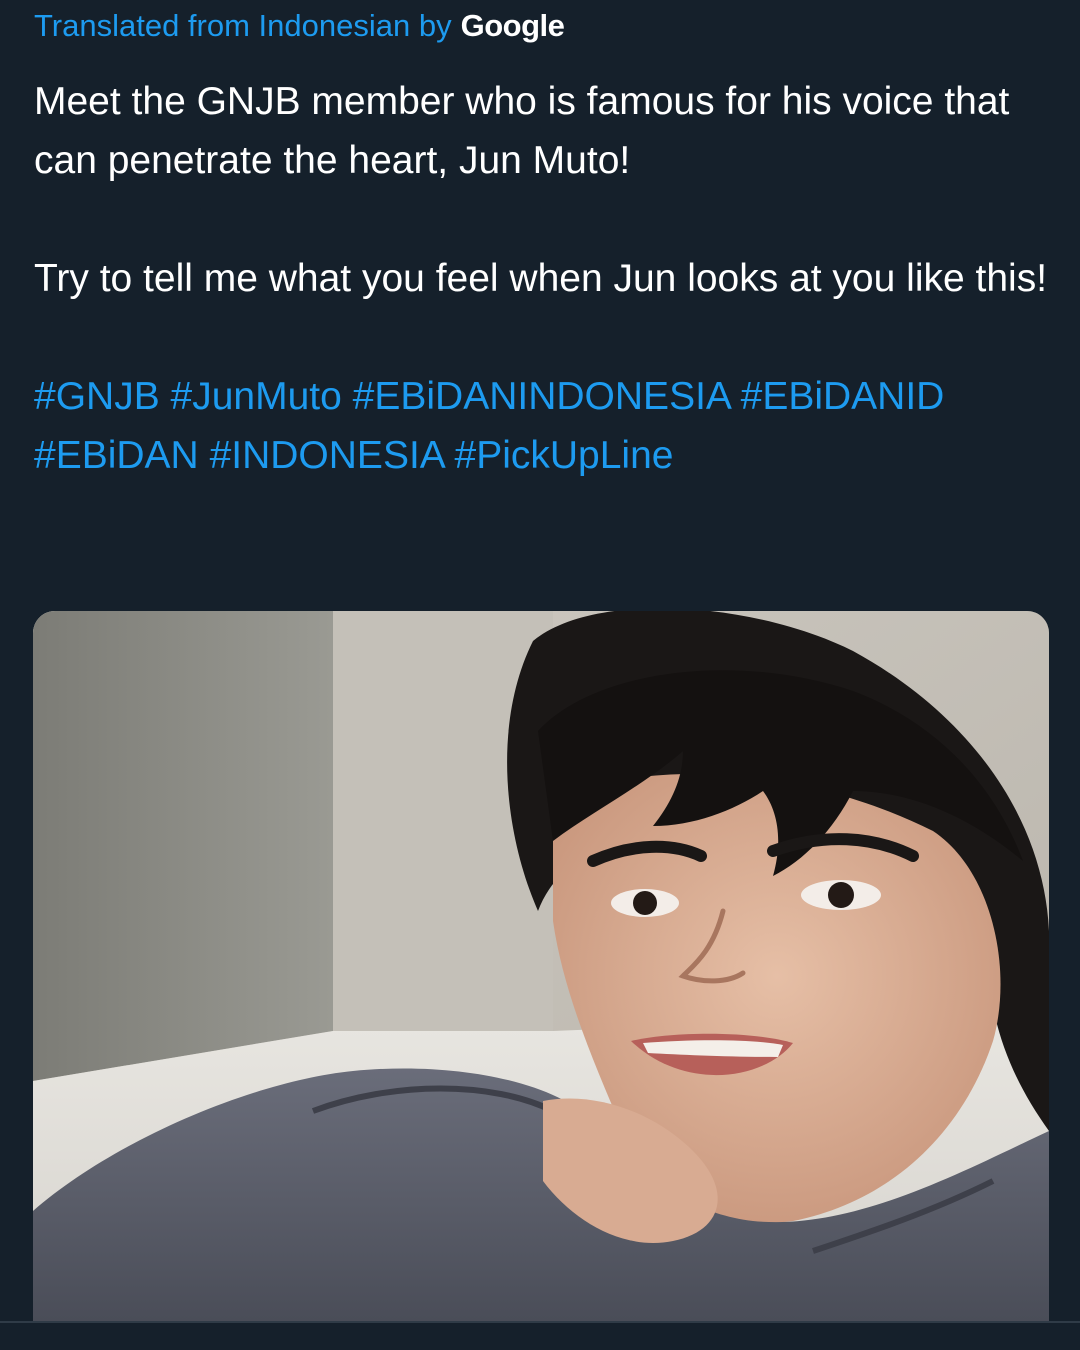  I want to click on hashtag-link: #JunMuto, so click(256, 396).